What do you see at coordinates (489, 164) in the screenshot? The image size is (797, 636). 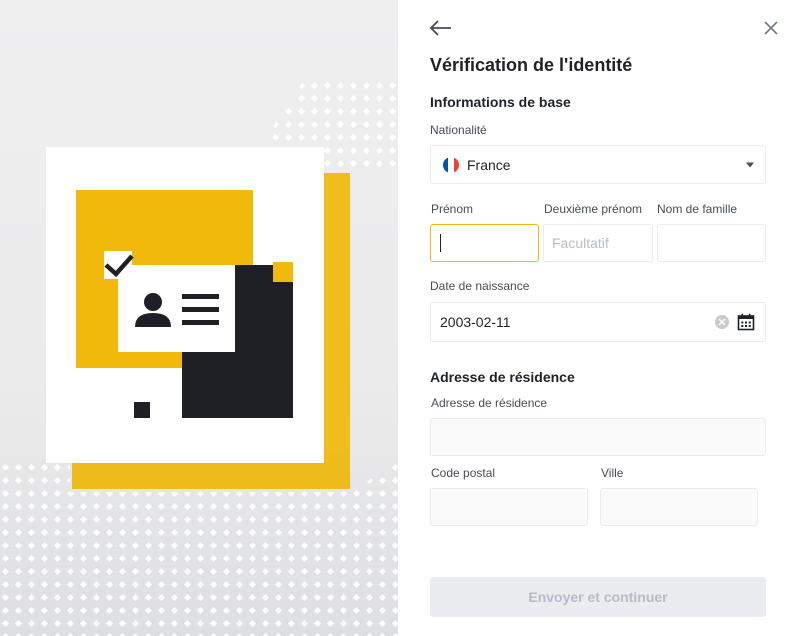 I see `nationality-value: France` at bounding box center [489, 164].